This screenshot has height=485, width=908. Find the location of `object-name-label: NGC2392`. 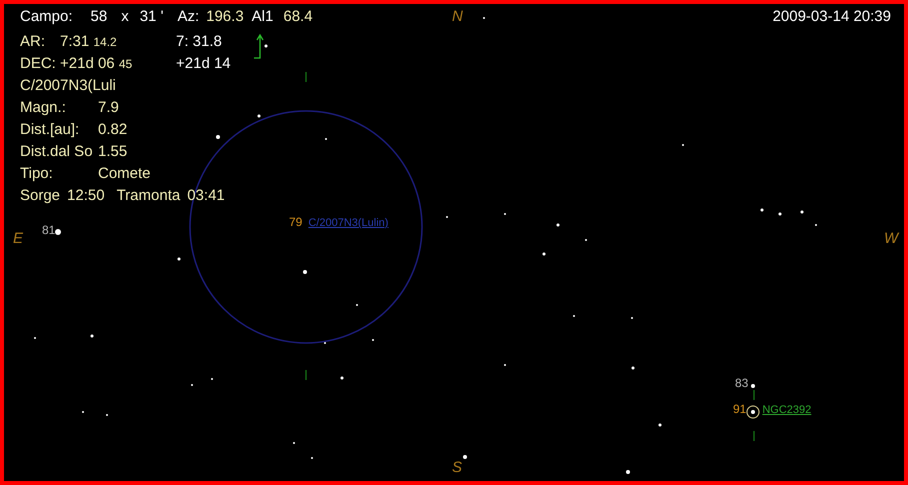

object-name-label: NGC2392 is located at coordinates (787, 410).